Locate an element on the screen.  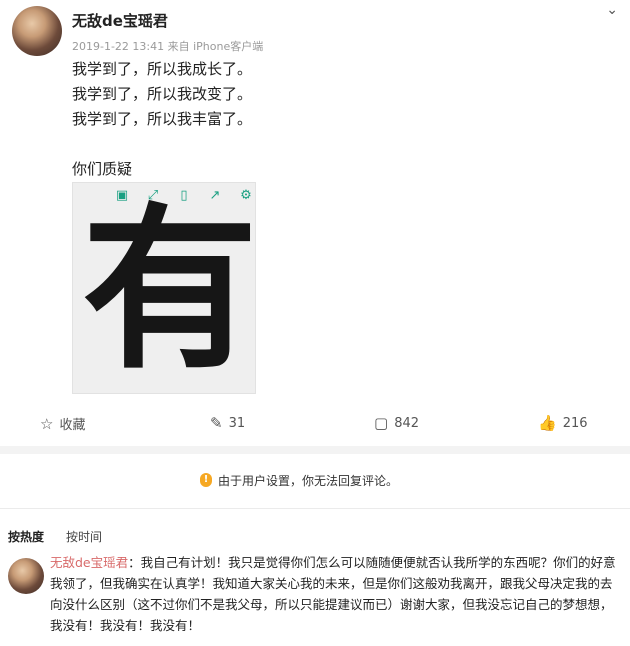
action-bar: ☆ 收藏 ✎ 31 ▢ 842 👍 216 is located at coordinates (315, 426).